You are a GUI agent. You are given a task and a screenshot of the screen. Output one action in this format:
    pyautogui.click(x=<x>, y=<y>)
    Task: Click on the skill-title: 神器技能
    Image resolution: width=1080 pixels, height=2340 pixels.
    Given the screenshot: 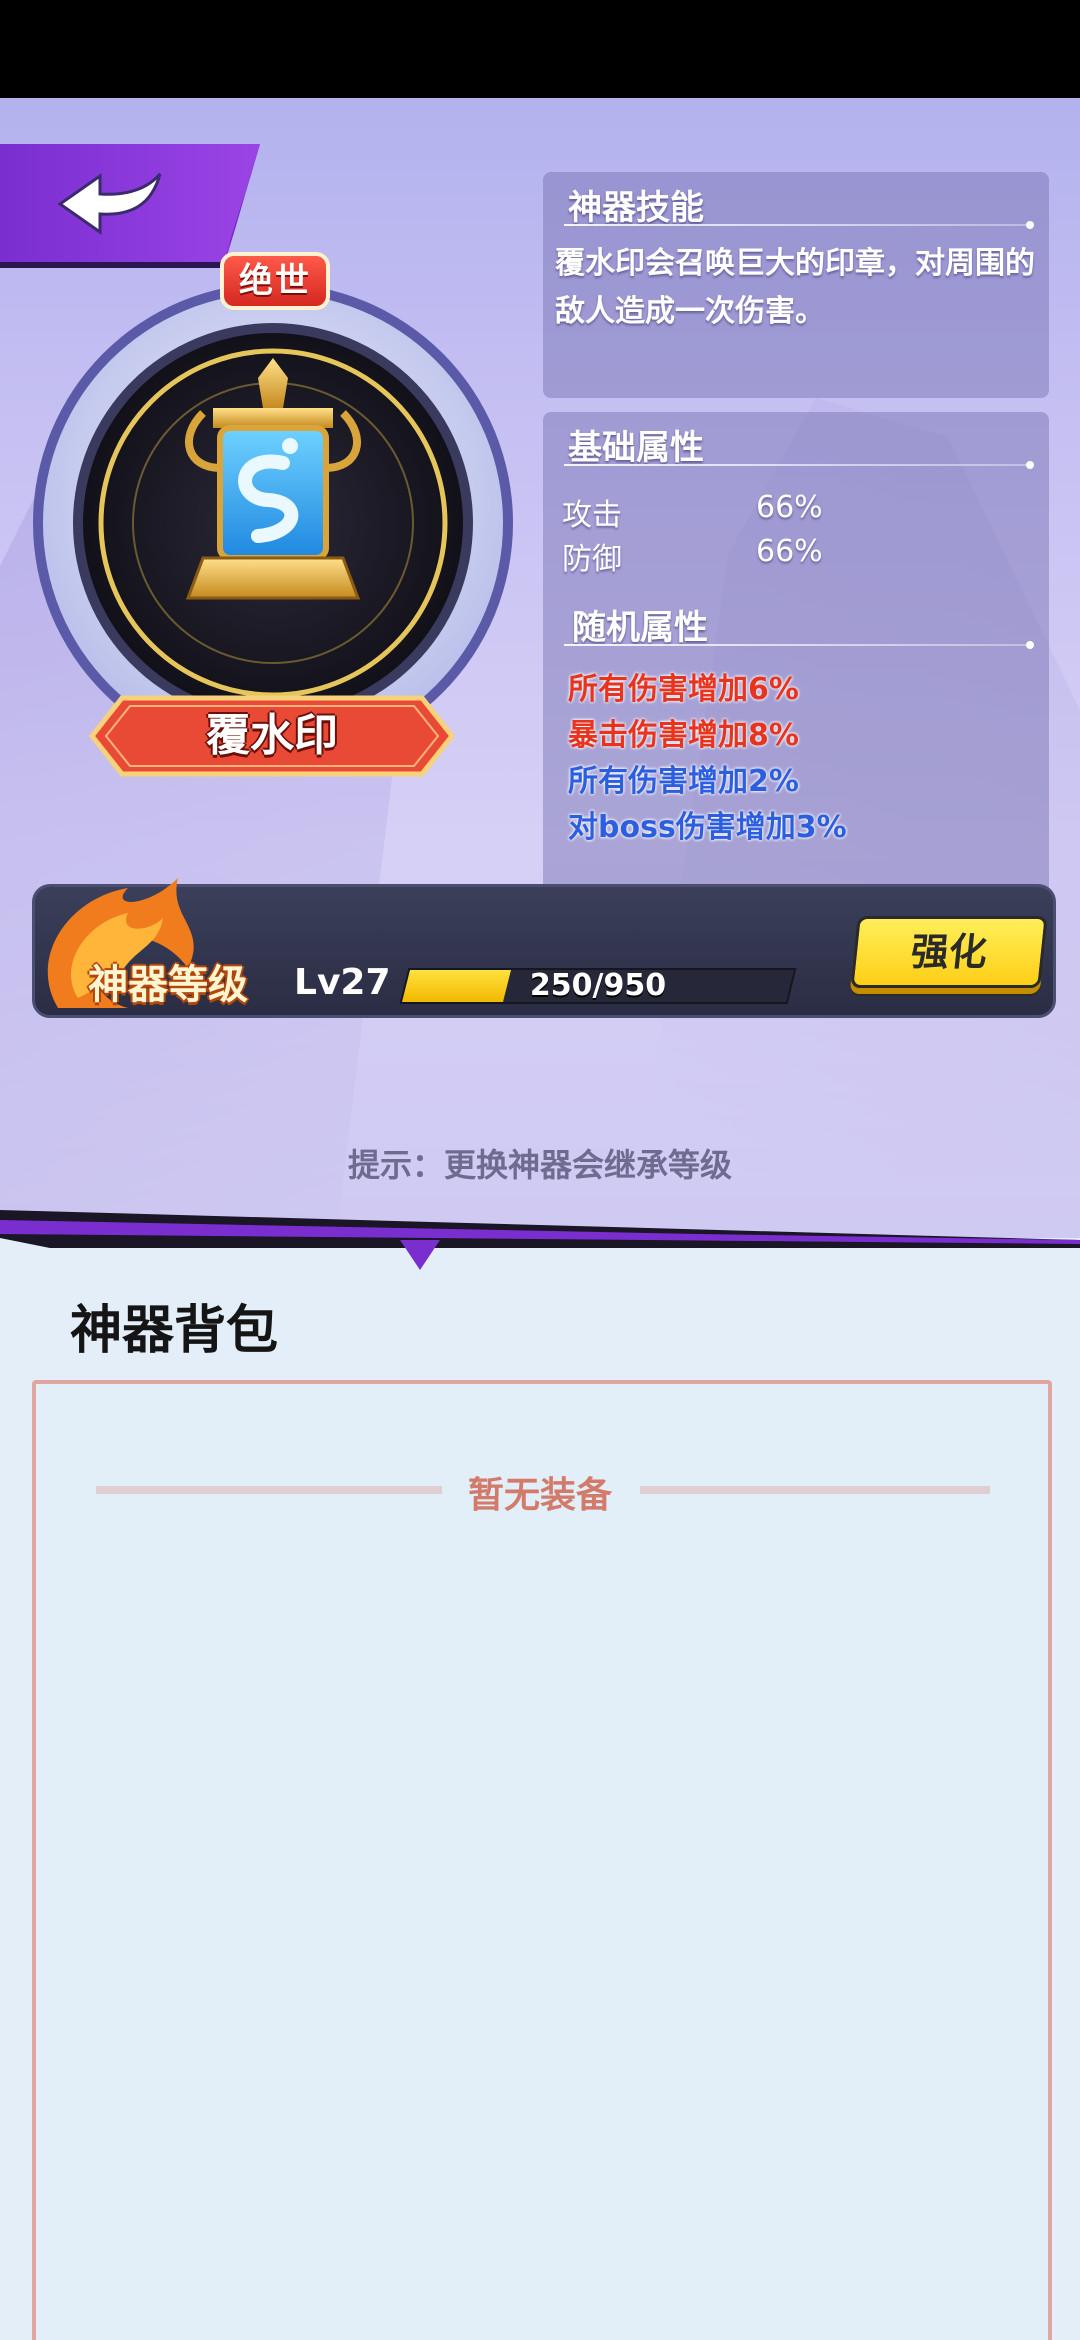 What is the action you would take?
    pyautogui.click(x=636, y=208)
    